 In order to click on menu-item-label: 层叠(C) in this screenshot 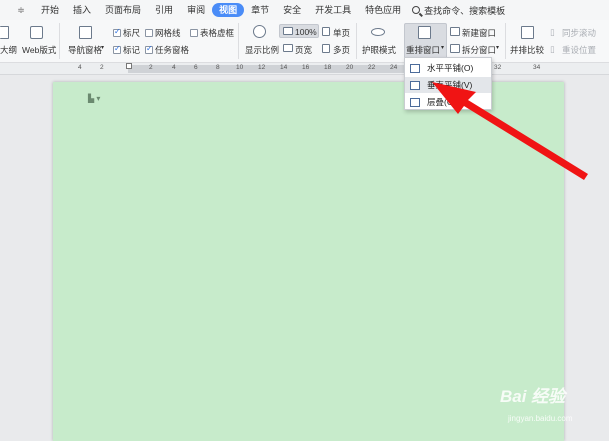, I will do `click(441, 102)`.